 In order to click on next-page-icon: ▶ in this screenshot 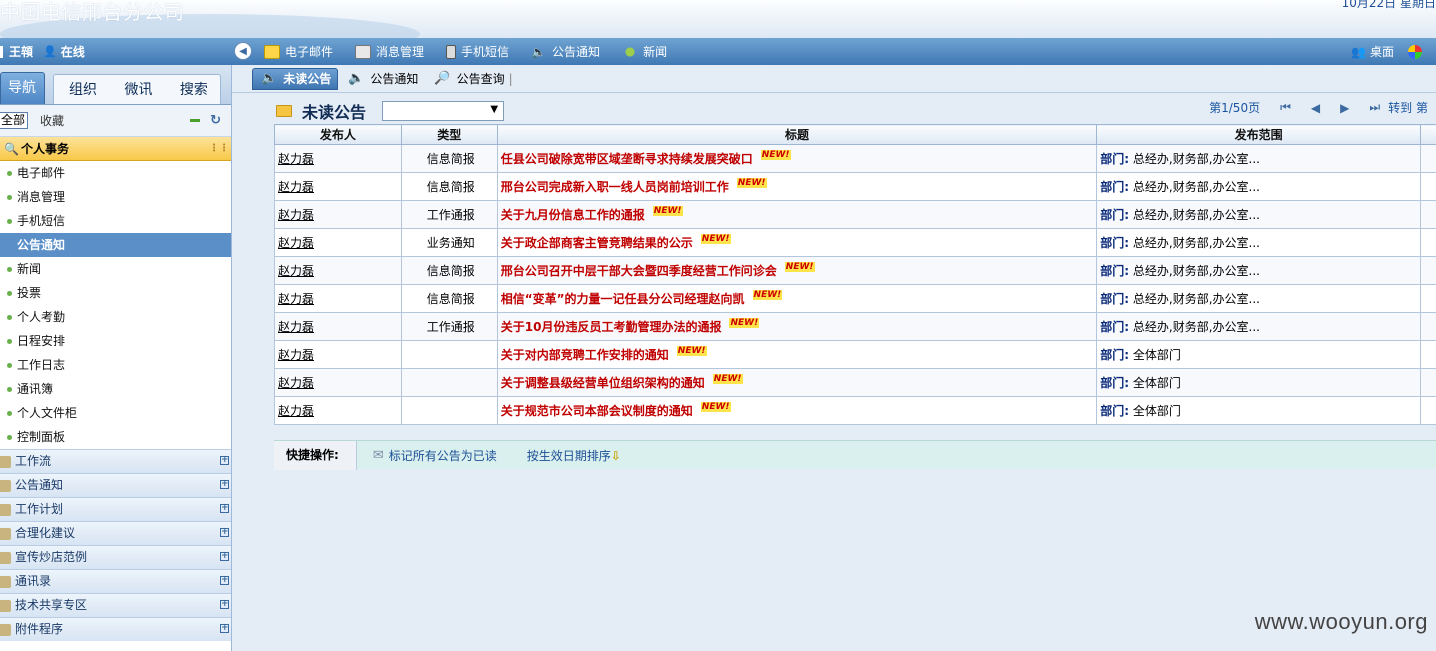, I will do `click(1344, 108)`.